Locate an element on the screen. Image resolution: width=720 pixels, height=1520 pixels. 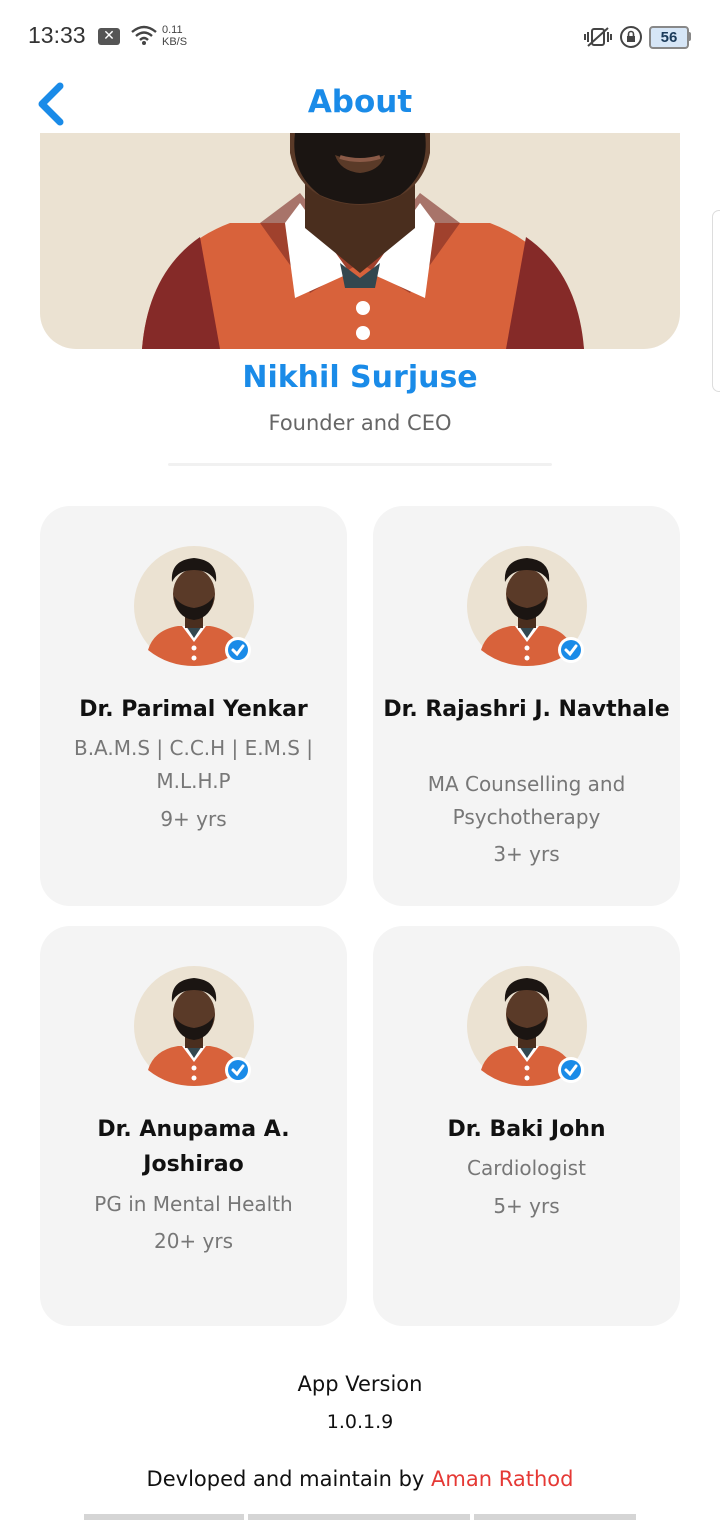
team-member-experience: 3+ yrs is located at coordinates (526, 854).